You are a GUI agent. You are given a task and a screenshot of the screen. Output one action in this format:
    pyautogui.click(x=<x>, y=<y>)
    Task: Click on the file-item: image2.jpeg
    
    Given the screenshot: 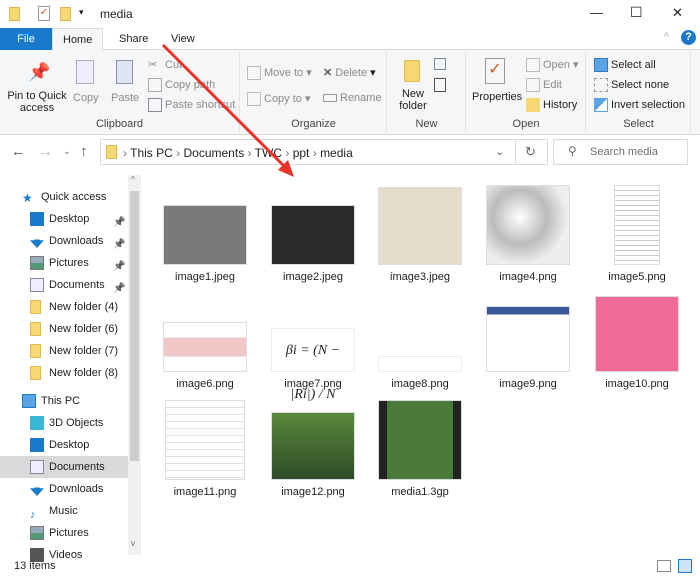 What is the action you would take?
    pyautogui.click(x=313, y=231)
    